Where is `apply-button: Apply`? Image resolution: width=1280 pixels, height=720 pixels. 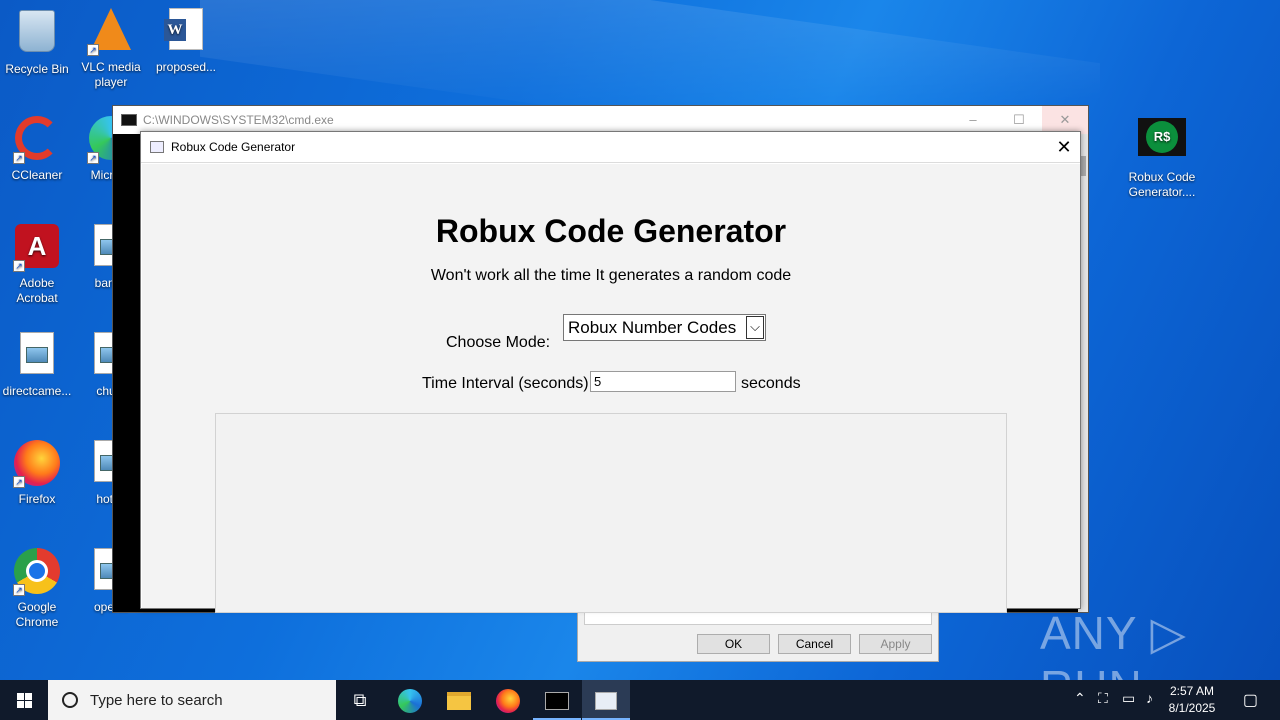
apply-button: Apply is located at coordinates (895, 644).